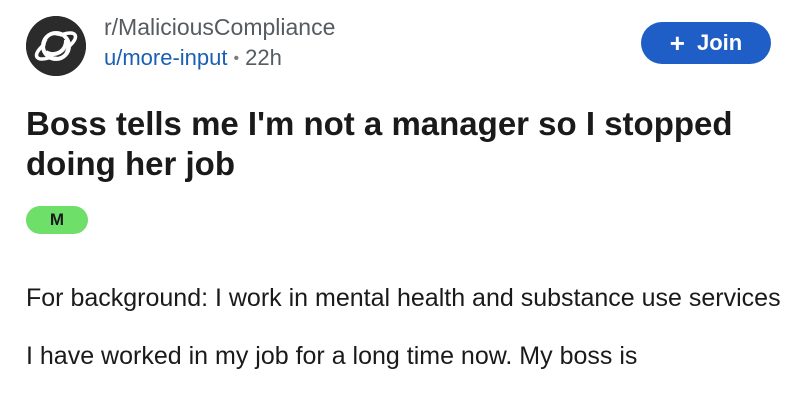 This screenshot has width=800, height=420. I want to click on post-age: 22h, so click(263, 57).